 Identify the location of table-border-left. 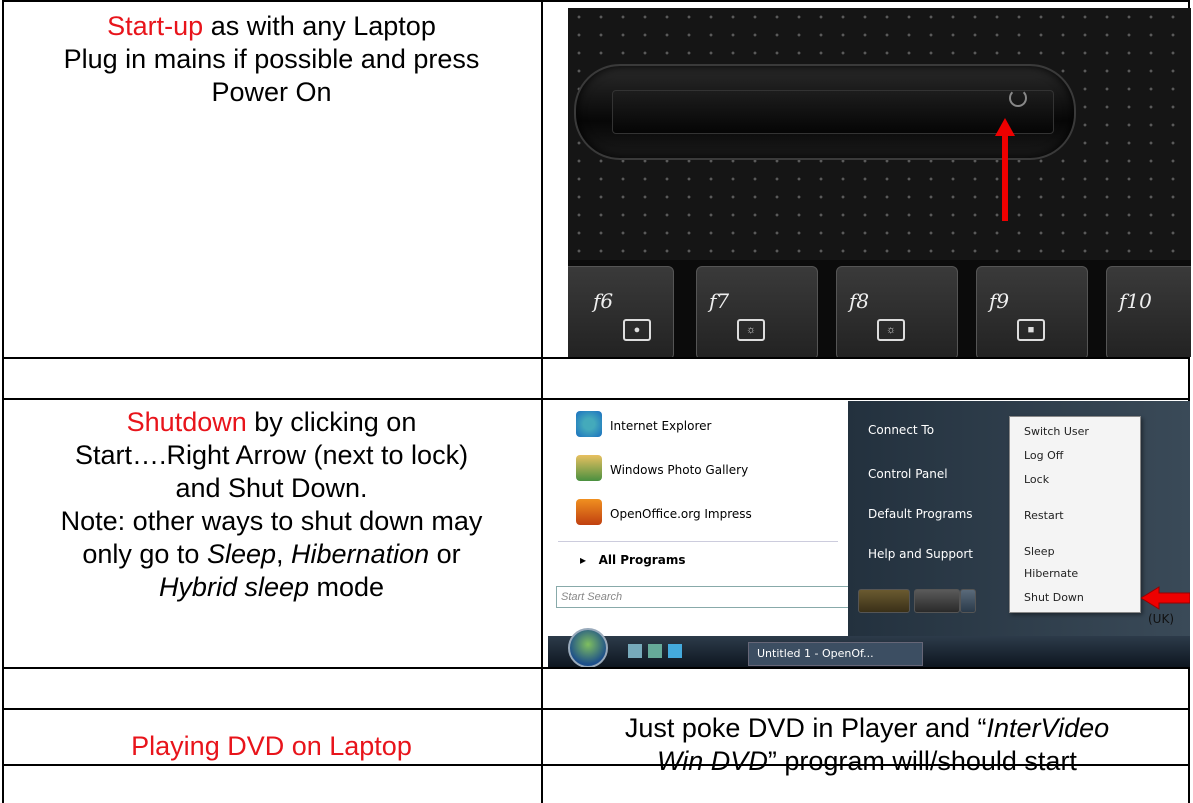
(3, 401).